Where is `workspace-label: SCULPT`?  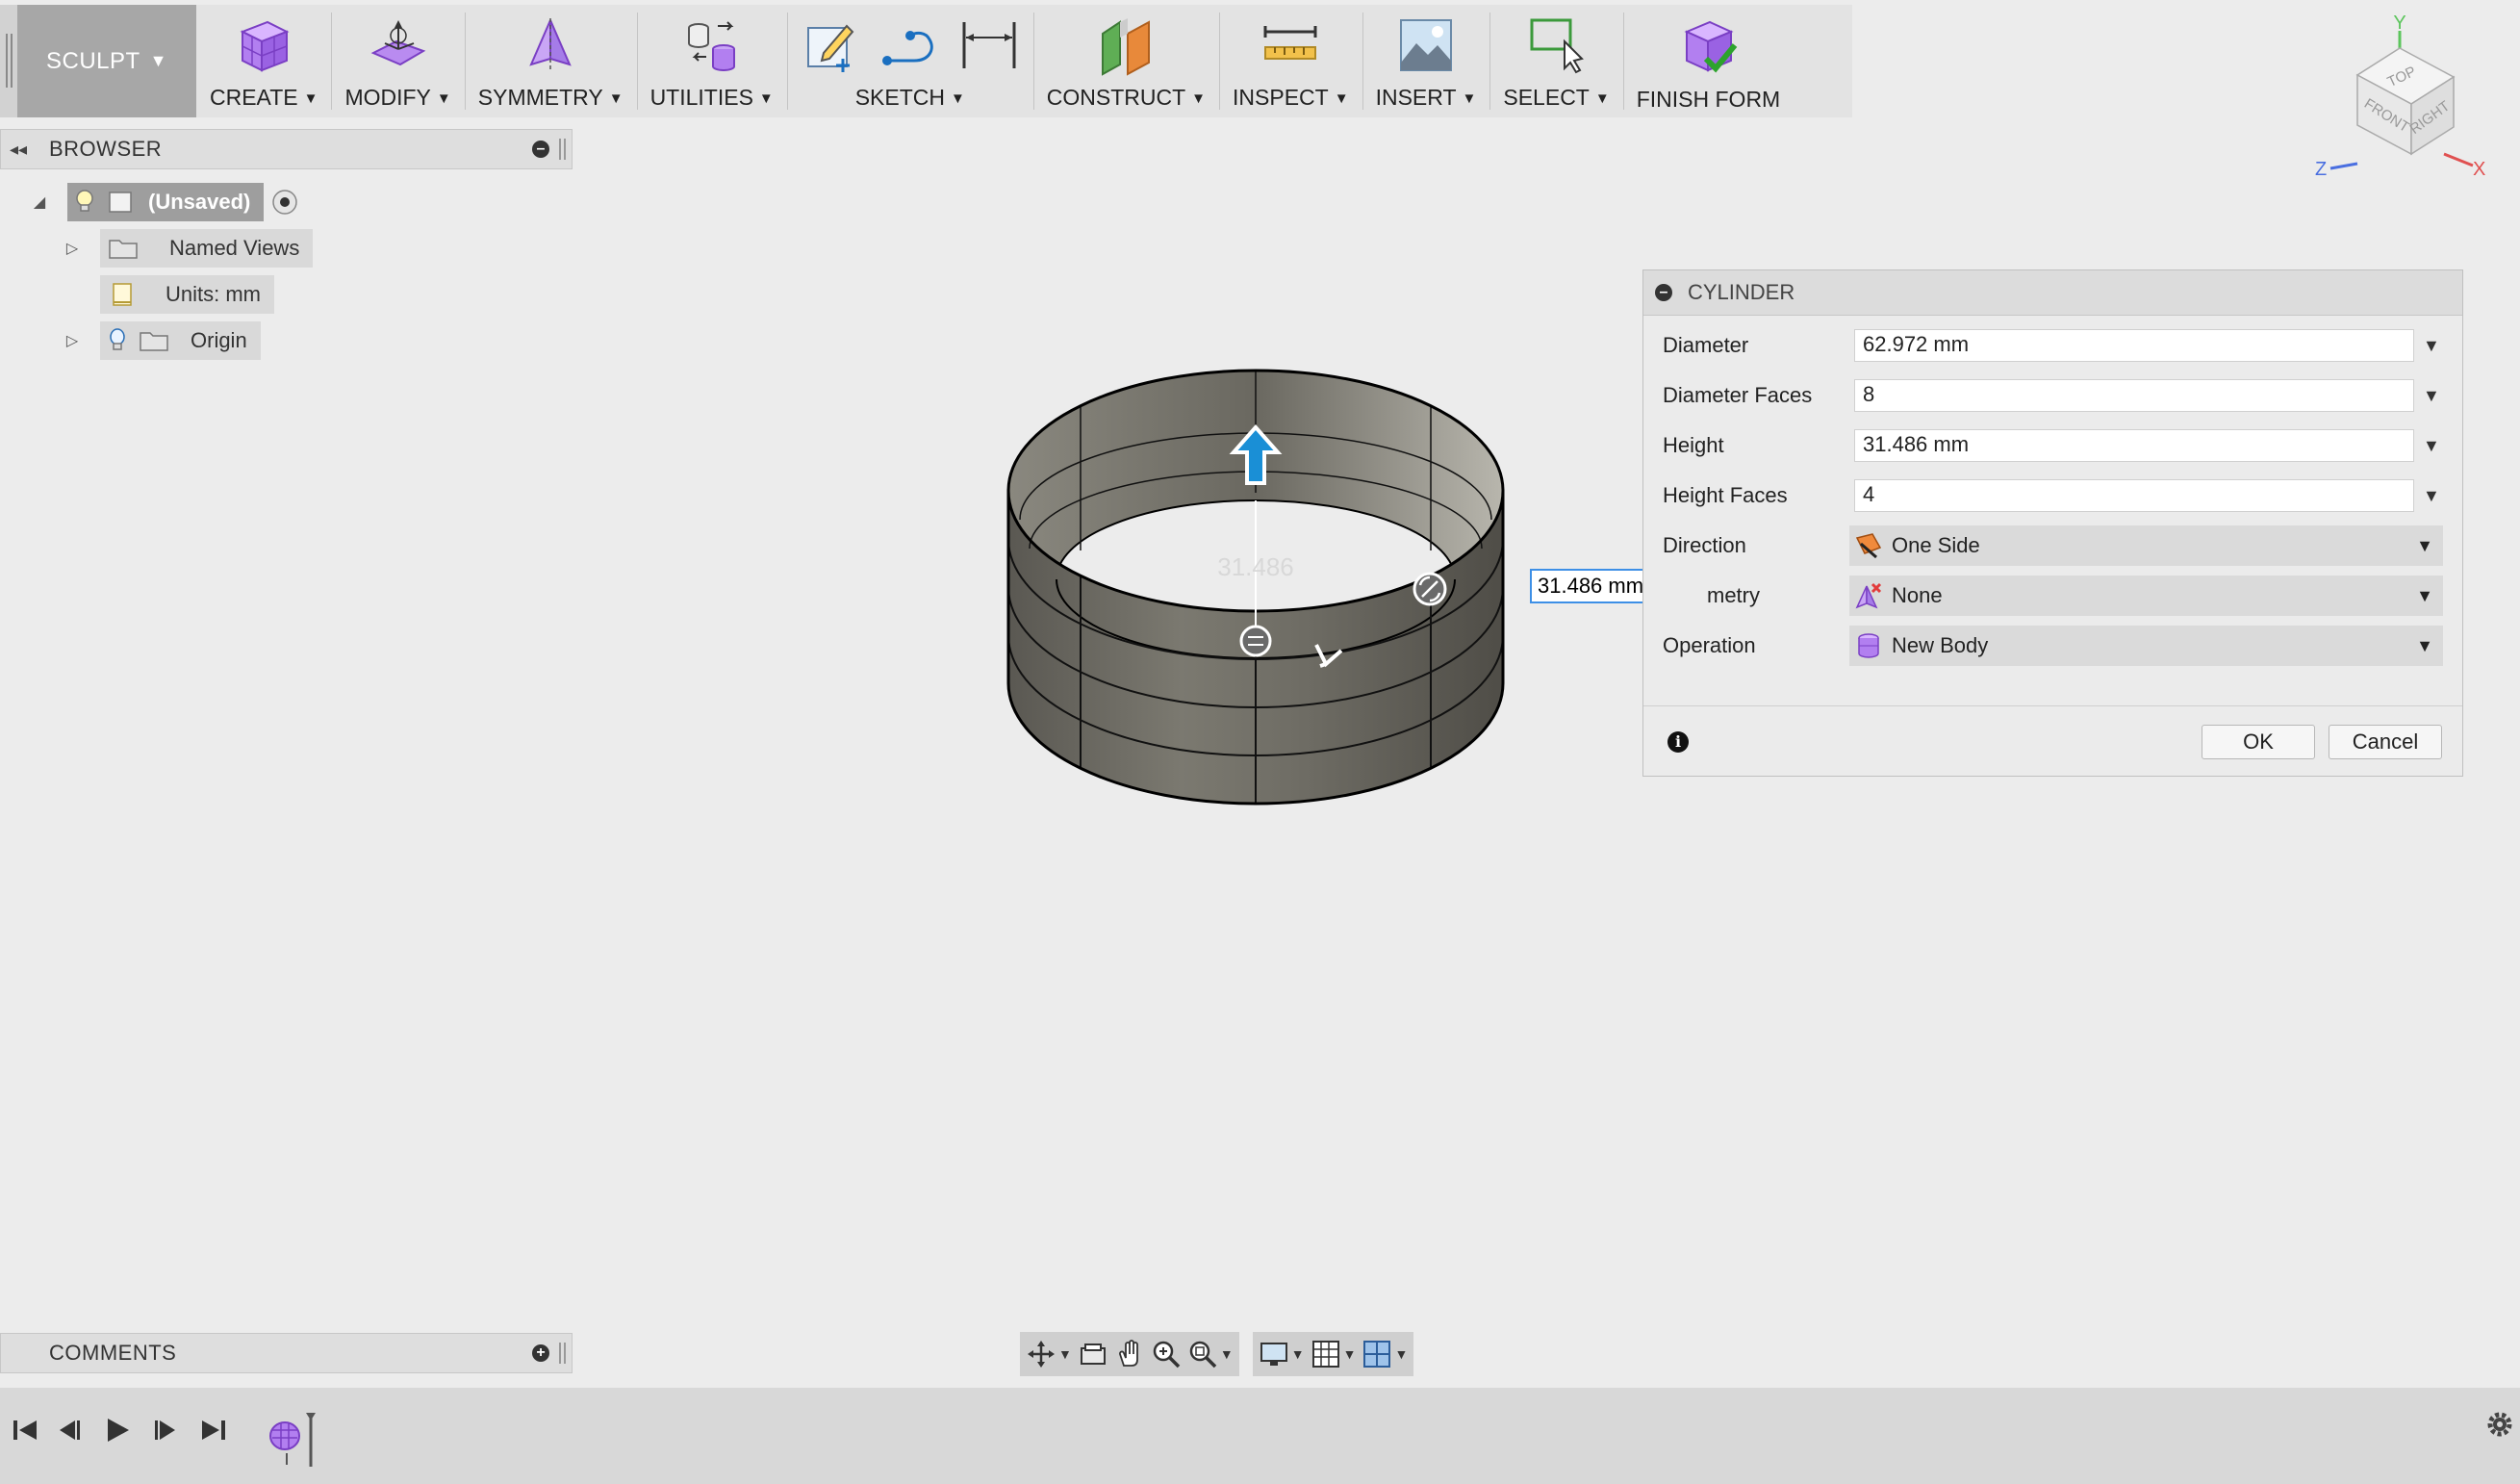
workspace-label: SCULPT is located at coordinates (93, 61).